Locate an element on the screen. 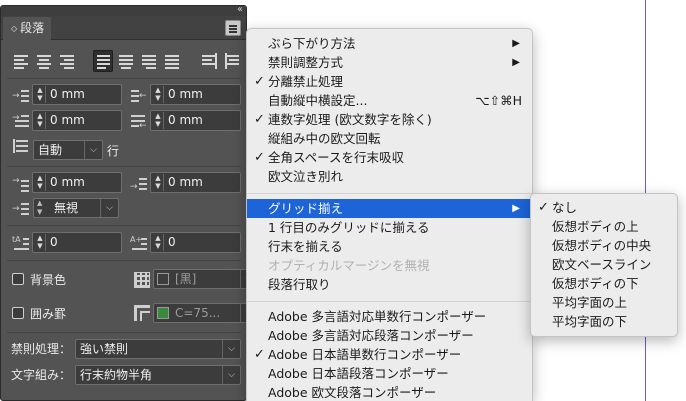 The height and width of the screenshot is (401, 686). line-unit-label: 行 is located at coordinates (113, 151).